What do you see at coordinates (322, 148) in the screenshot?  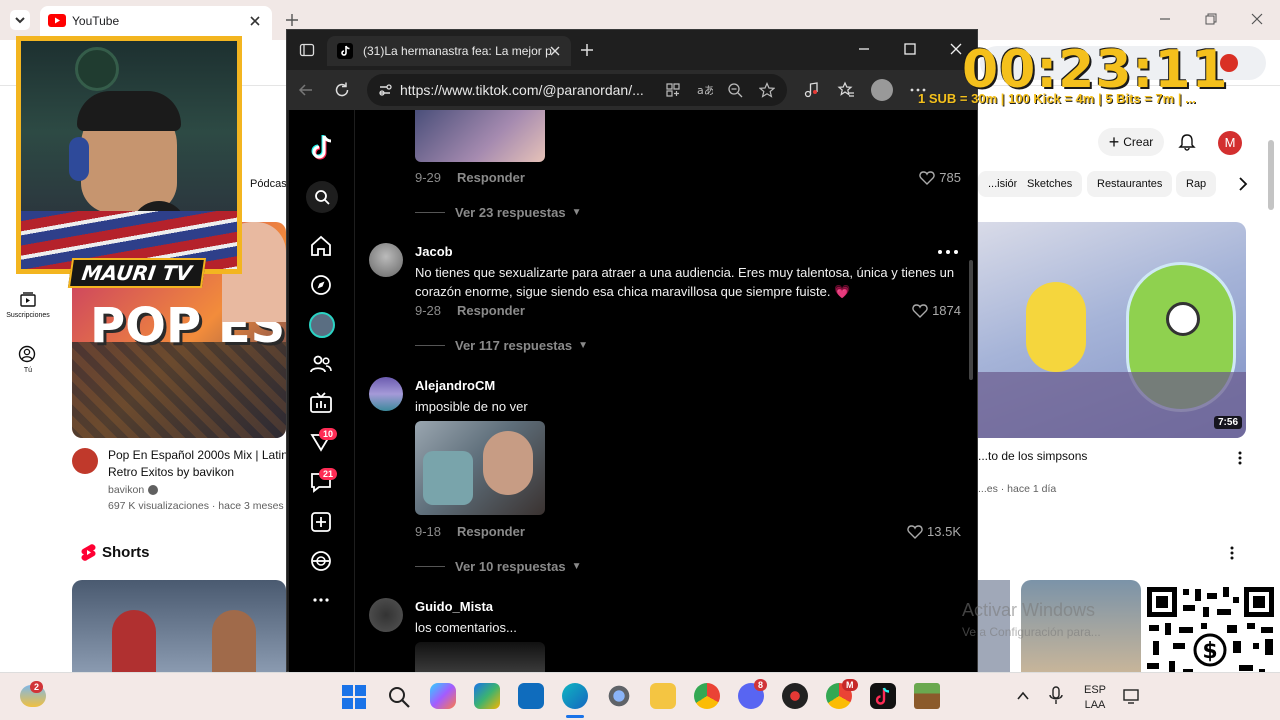 I see `tiktok-logo-icon` at bounding box center [322, 148].